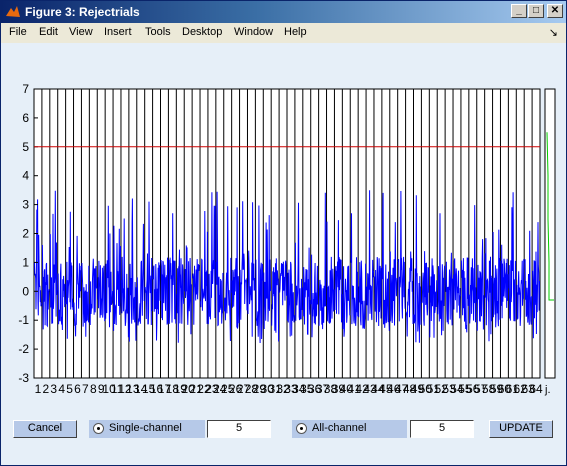  I want to click on update-button: UPDATE, so click(521, 429).